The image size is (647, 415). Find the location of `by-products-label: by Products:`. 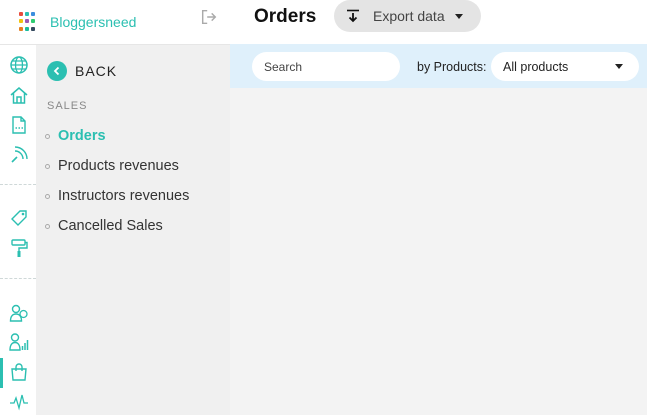

by-products-label: by Products: is located at coordinates (452, 67).